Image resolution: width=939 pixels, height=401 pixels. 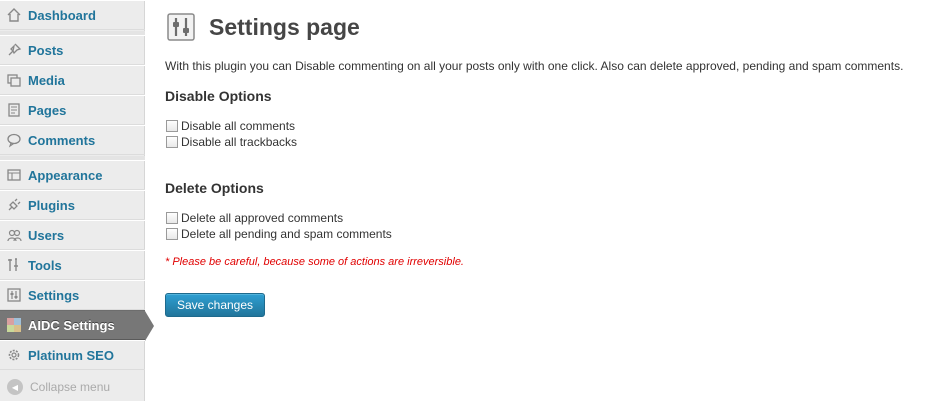 What do you see at coordinates (47, 110) in the screenshot?
I see `menu-label: Pages` at bounding box center [47, 110].